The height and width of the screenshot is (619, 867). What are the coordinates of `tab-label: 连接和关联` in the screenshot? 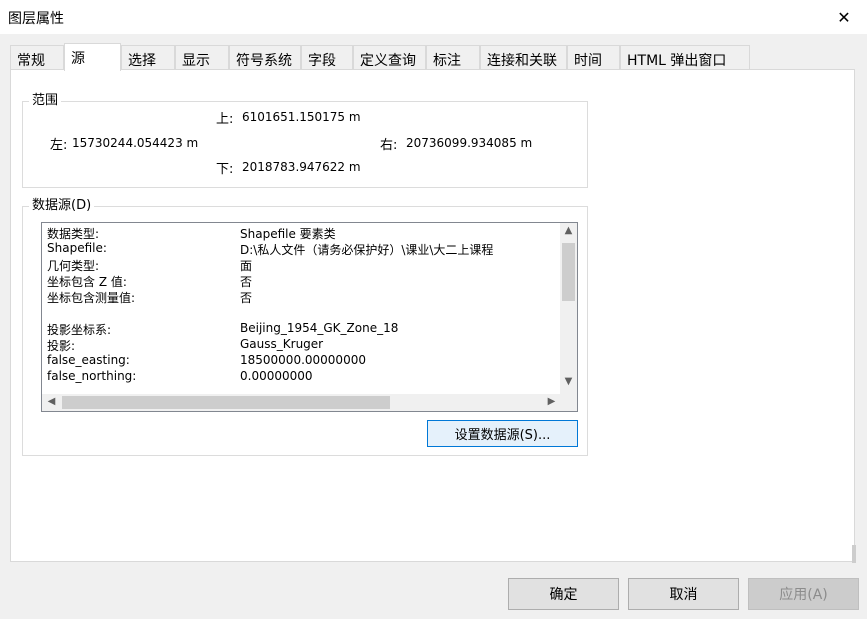 It's located at (522, 61).